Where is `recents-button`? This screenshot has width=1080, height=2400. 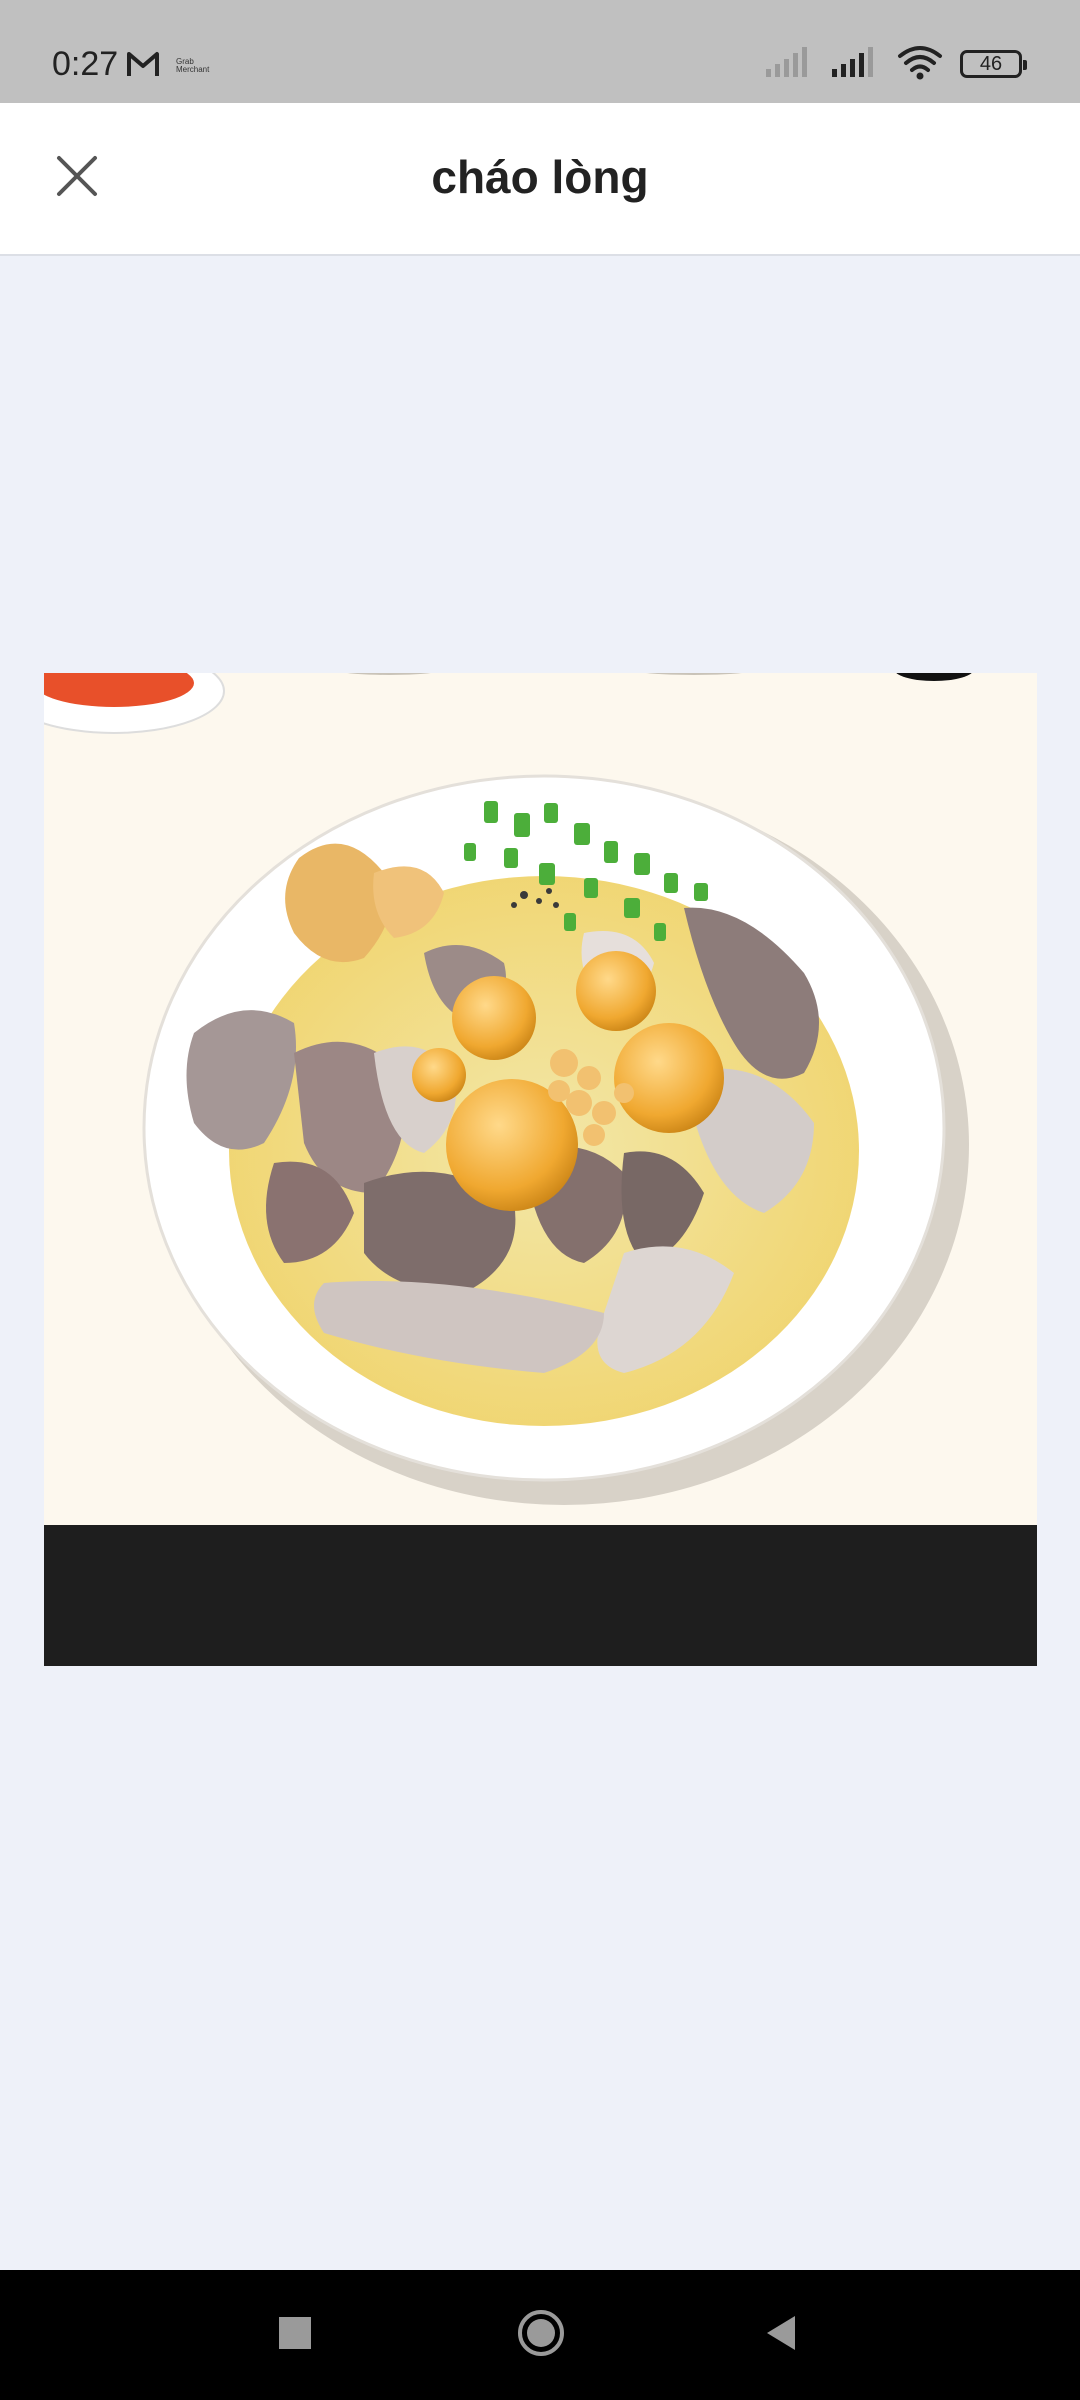 recents-button is located at coordinates (295, 2335).